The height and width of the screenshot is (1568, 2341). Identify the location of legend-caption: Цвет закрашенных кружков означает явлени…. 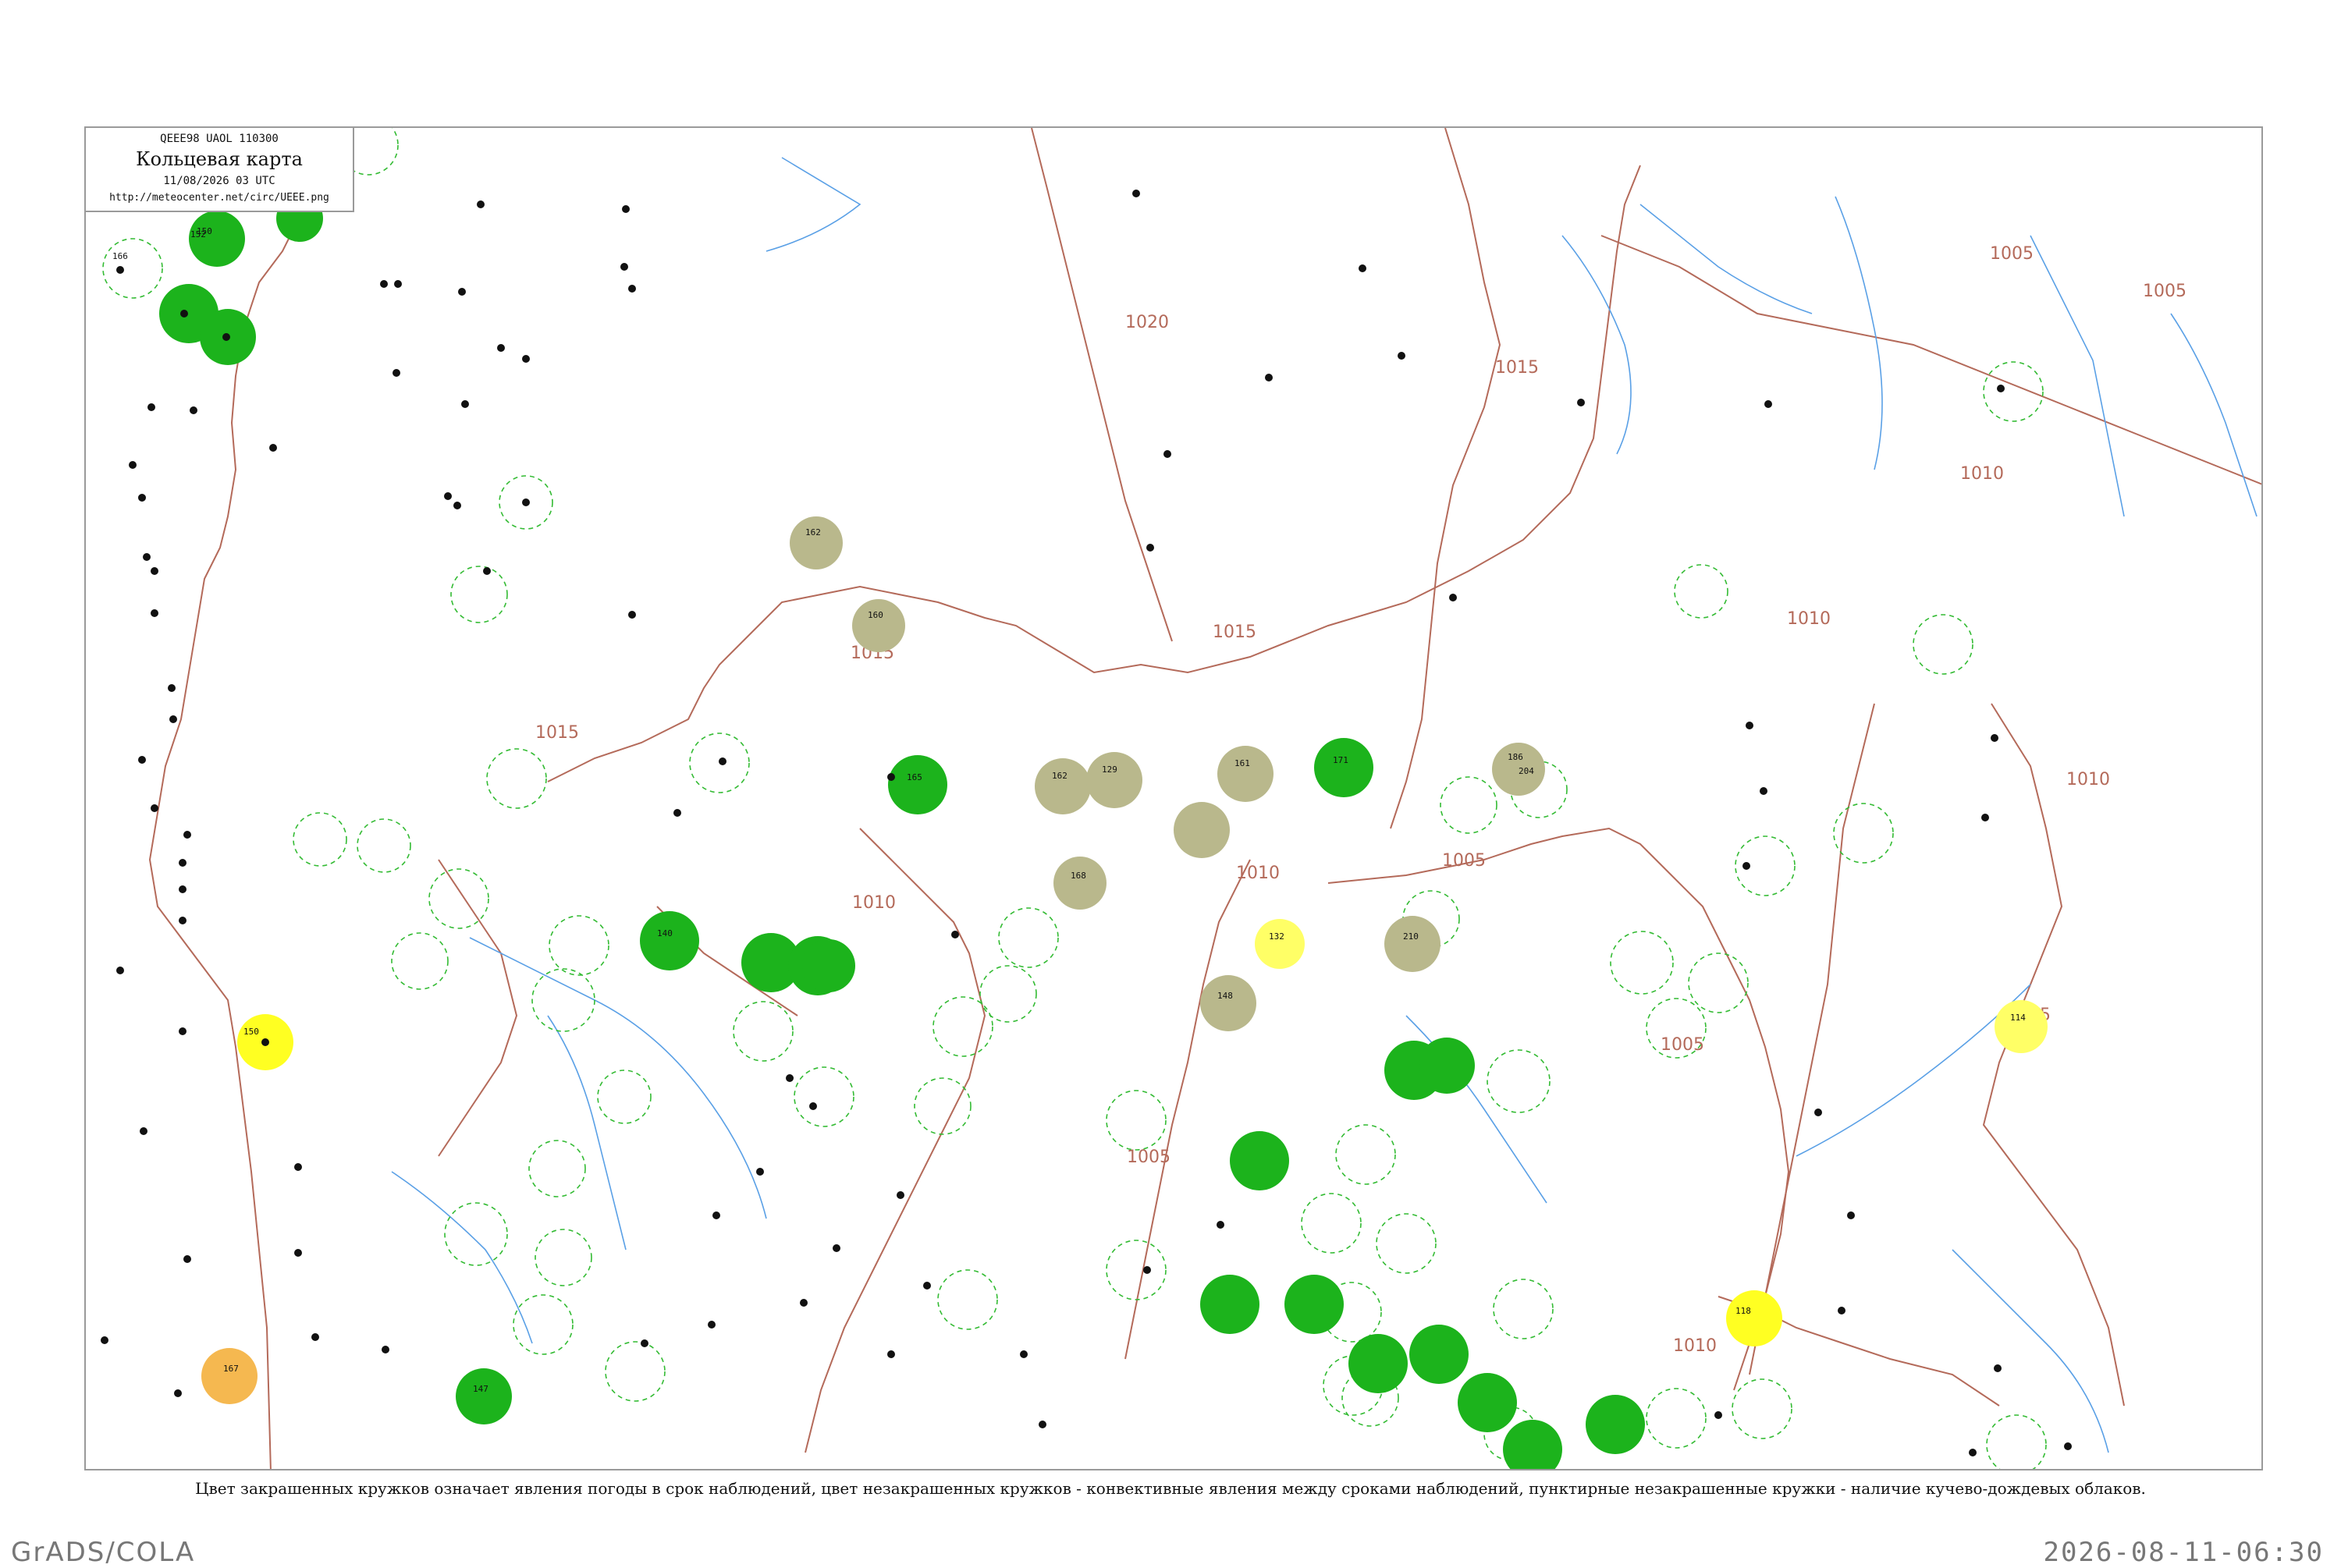
(1170, 1489).